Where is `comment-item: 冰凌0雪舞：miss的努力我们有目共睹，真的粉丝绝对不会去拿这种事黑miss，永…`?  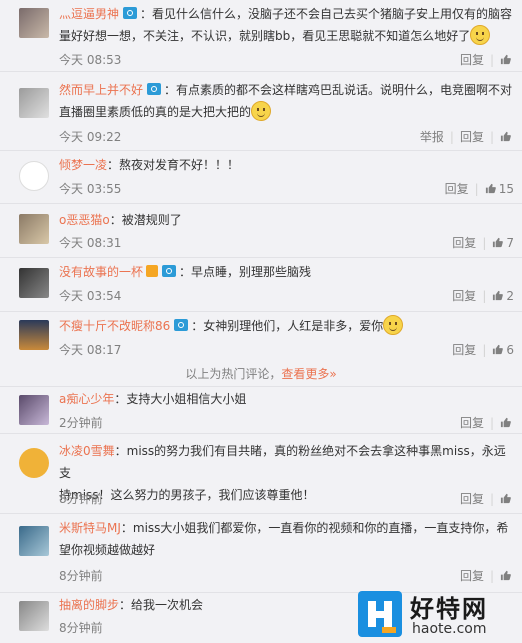
comment-item: 冰凌0雪舞：miss的努力我们有目共睹，真的粉丝绝对不会去拿这种事黑miss，永… is located at coordinates (261, 474).